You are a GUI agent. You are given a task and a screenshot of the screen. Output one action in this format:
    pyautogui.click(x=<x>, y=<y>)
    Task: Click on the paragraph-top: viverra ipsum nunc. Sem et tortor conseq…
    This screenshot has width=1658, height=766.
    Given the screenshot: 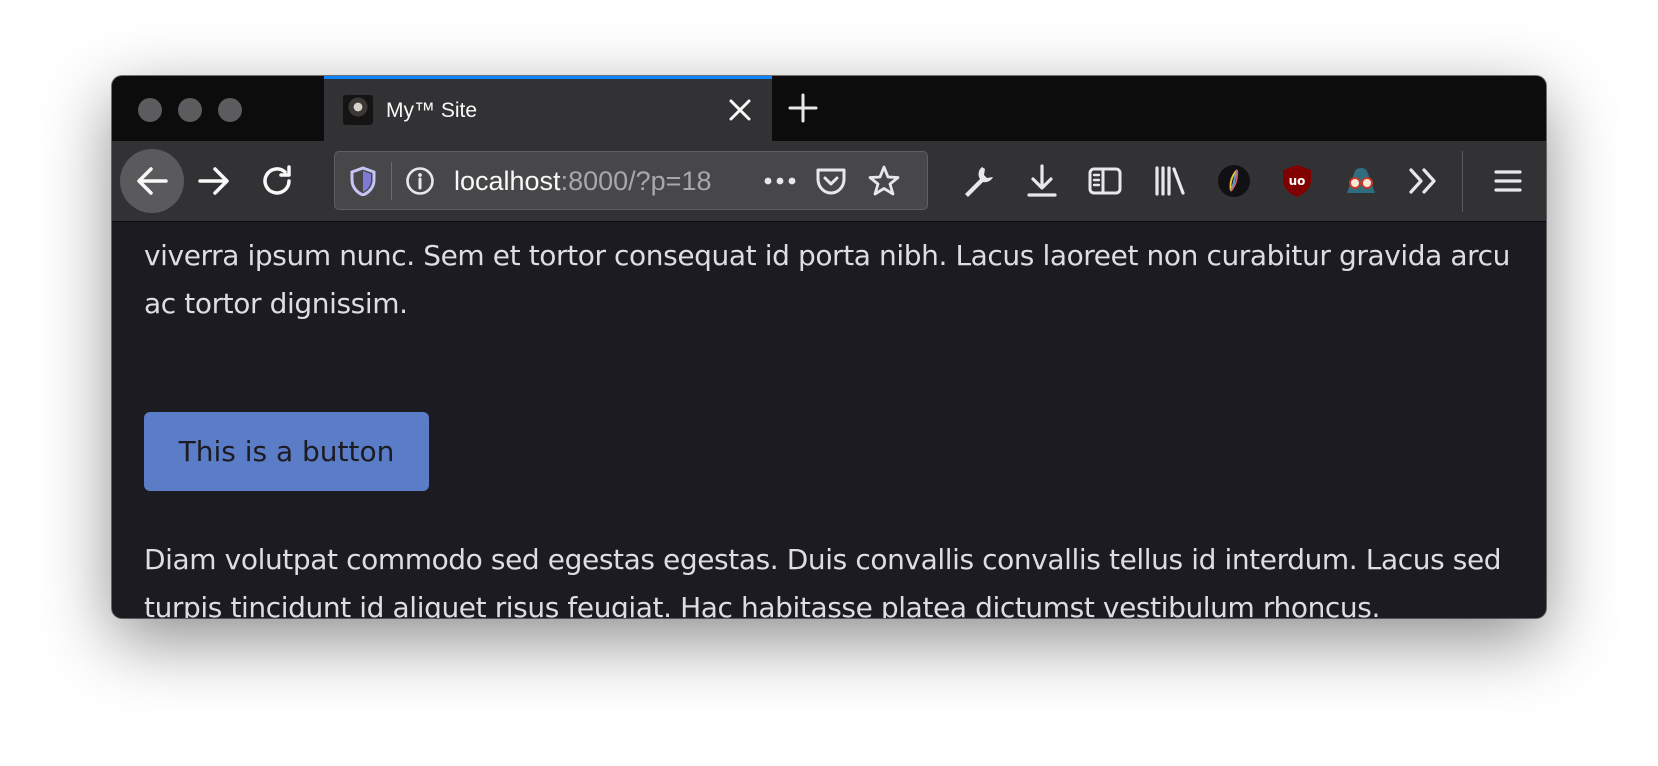 What is the action you would take?
    pyautogui.click(x=827, y=279)
    